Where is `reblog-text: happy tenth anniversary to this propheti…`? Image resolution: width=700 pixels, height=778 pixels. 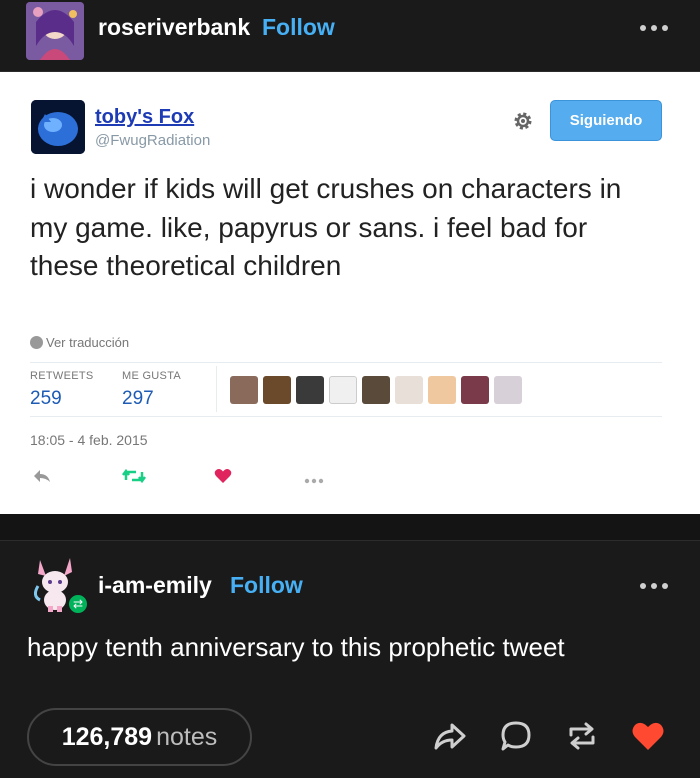
reblog-text: happy tenth anniversary to this propheti… is located at coordinates (296, 647).